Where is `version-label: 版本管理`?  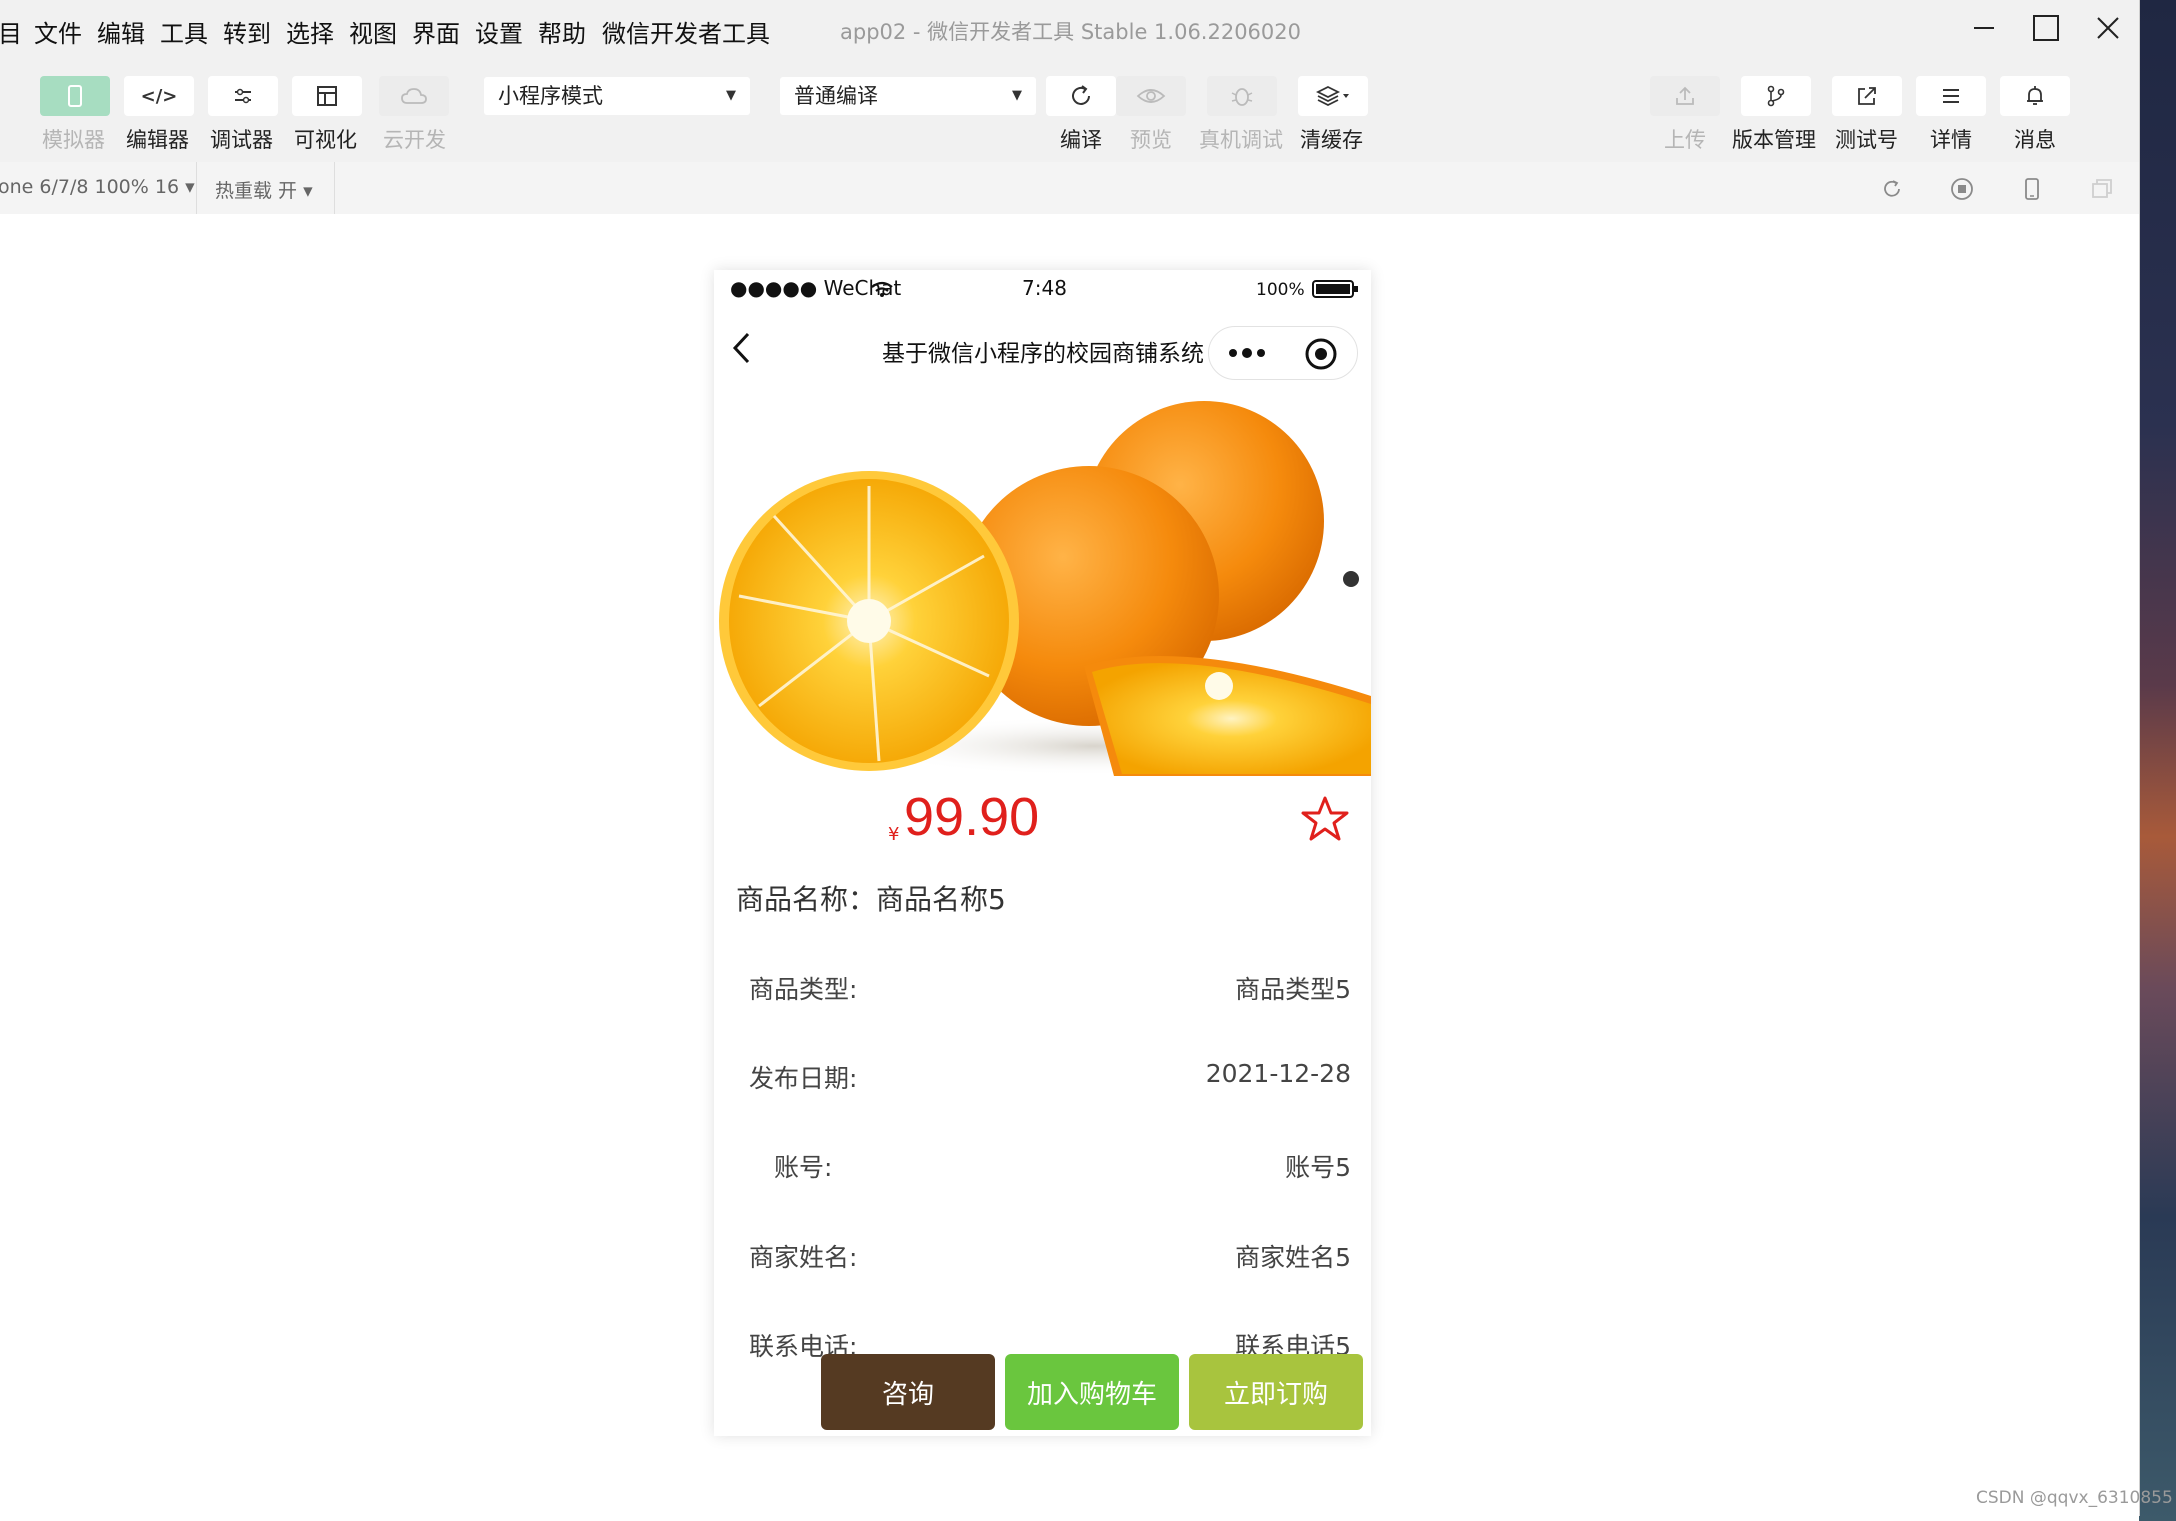
version-label: 版本管理 is located at coordinates (1774, 140).